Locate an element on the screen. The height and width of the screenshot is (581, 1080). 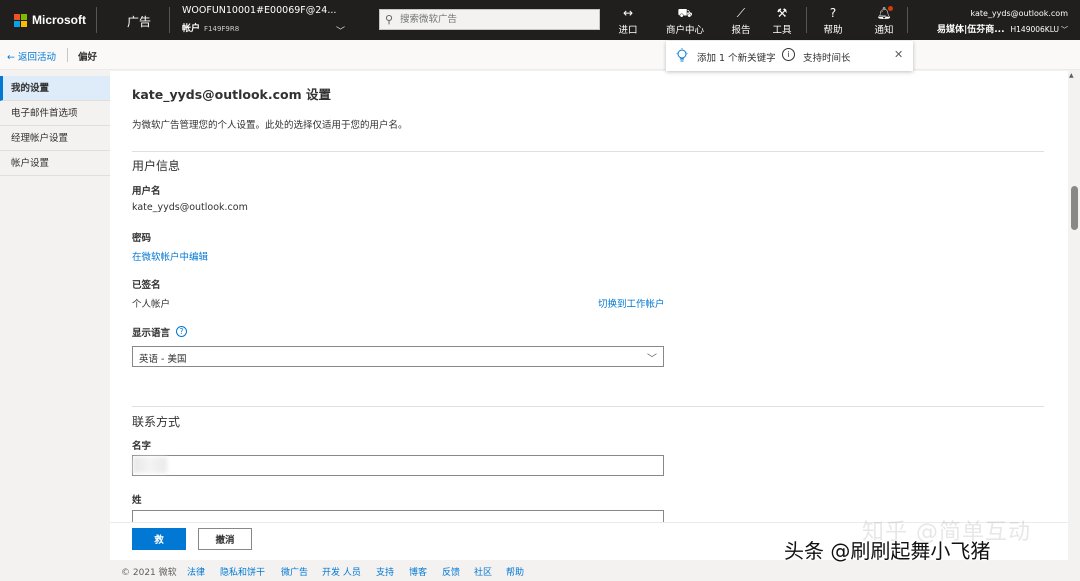
footer-link-developers: 开发 人员 is located at coordinates (341, 571).